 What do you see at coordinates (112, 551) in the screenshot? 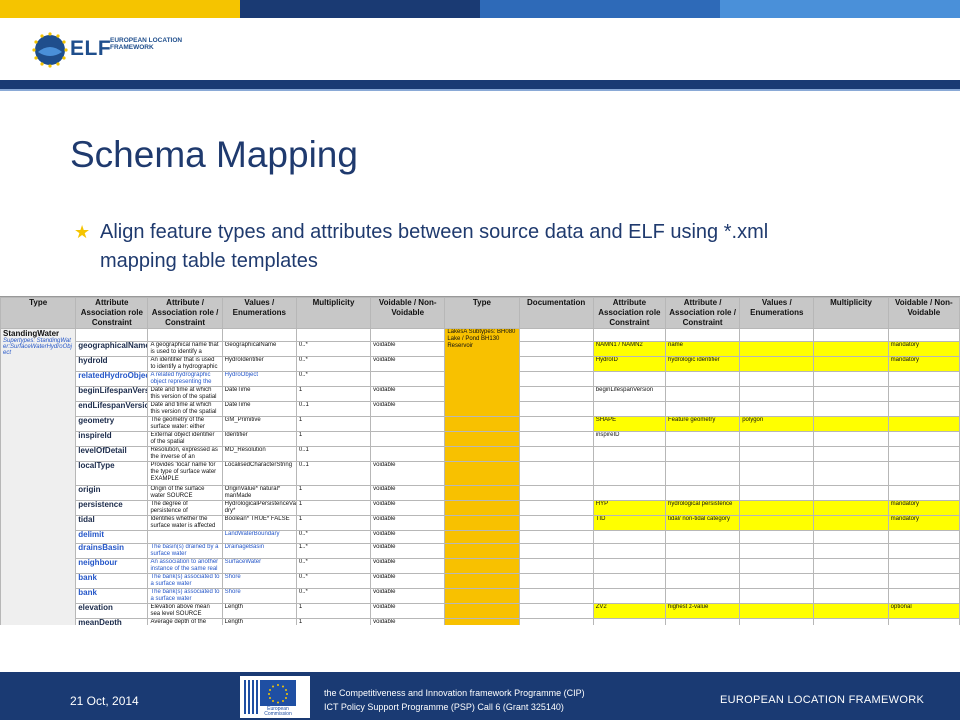
I see `attribute-name-cell: drainsBasin` at bounding box center [112, 551].